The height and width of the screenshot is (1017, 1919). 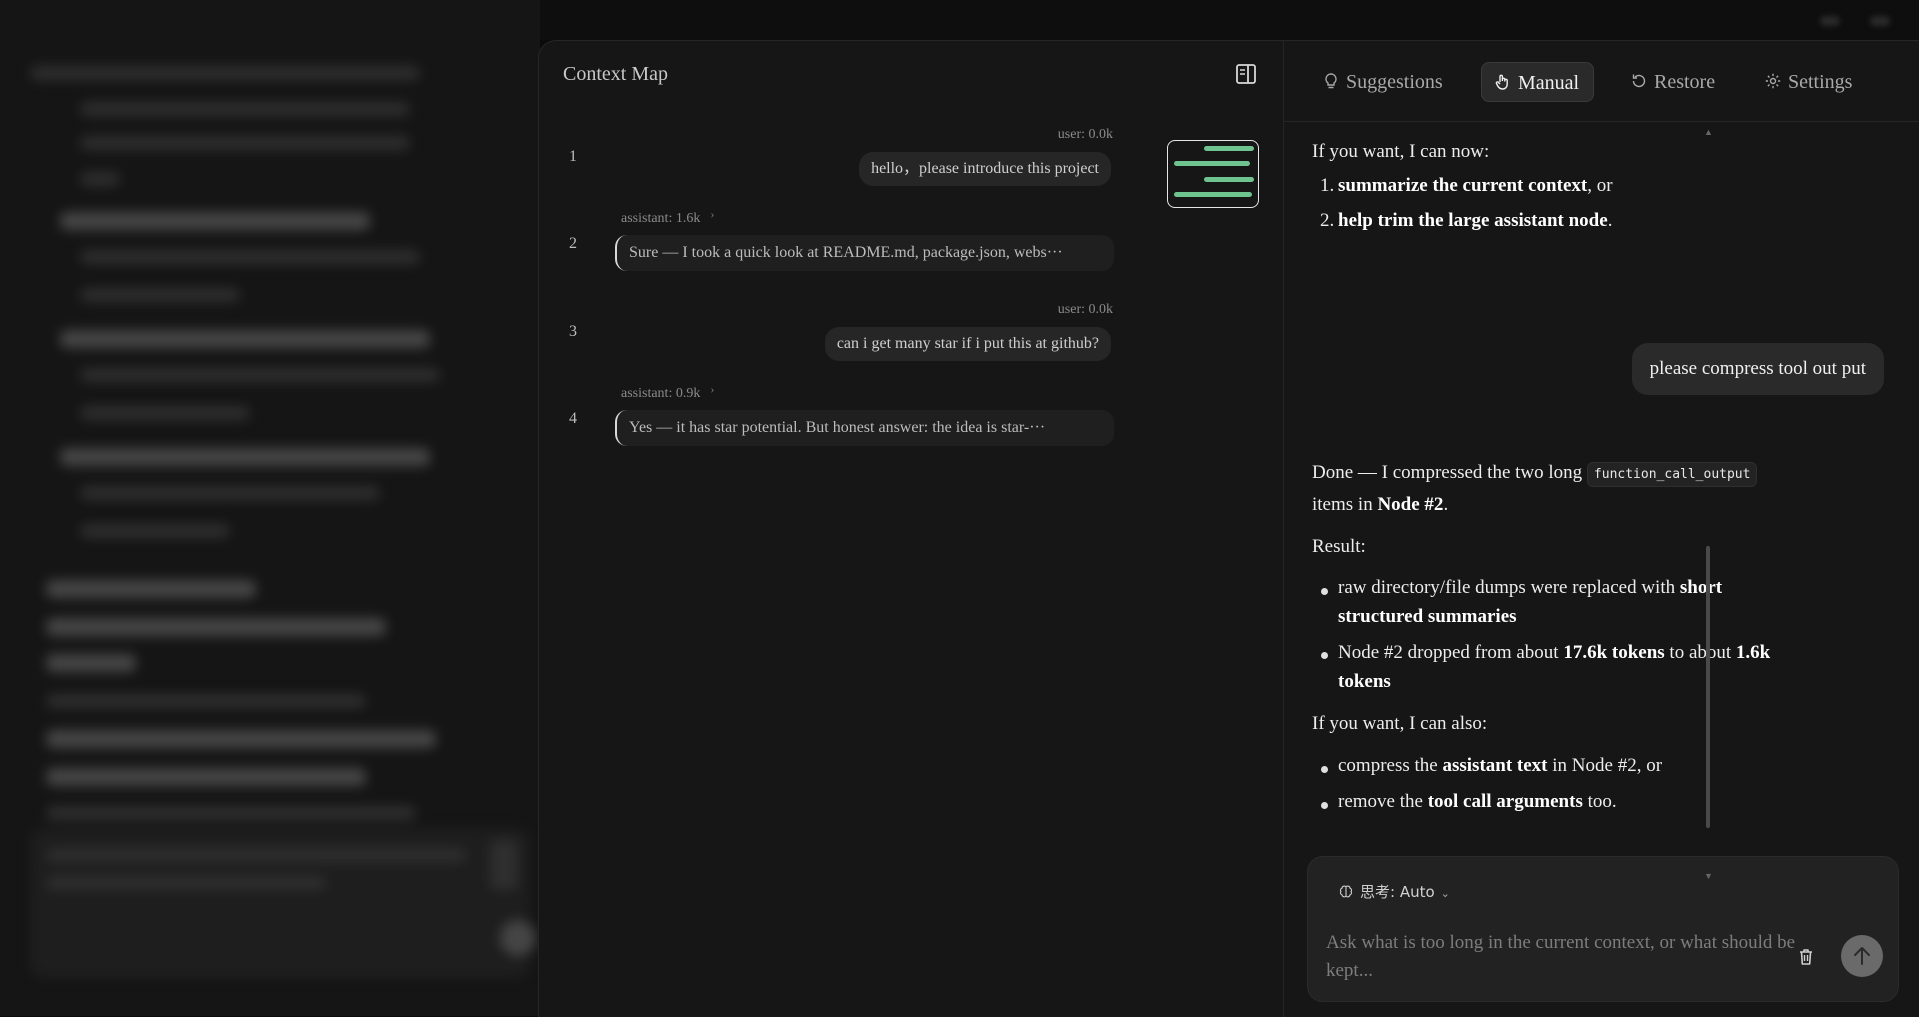 I want to click on sidebar-toggle-icon, so click(x=1246, y=74).